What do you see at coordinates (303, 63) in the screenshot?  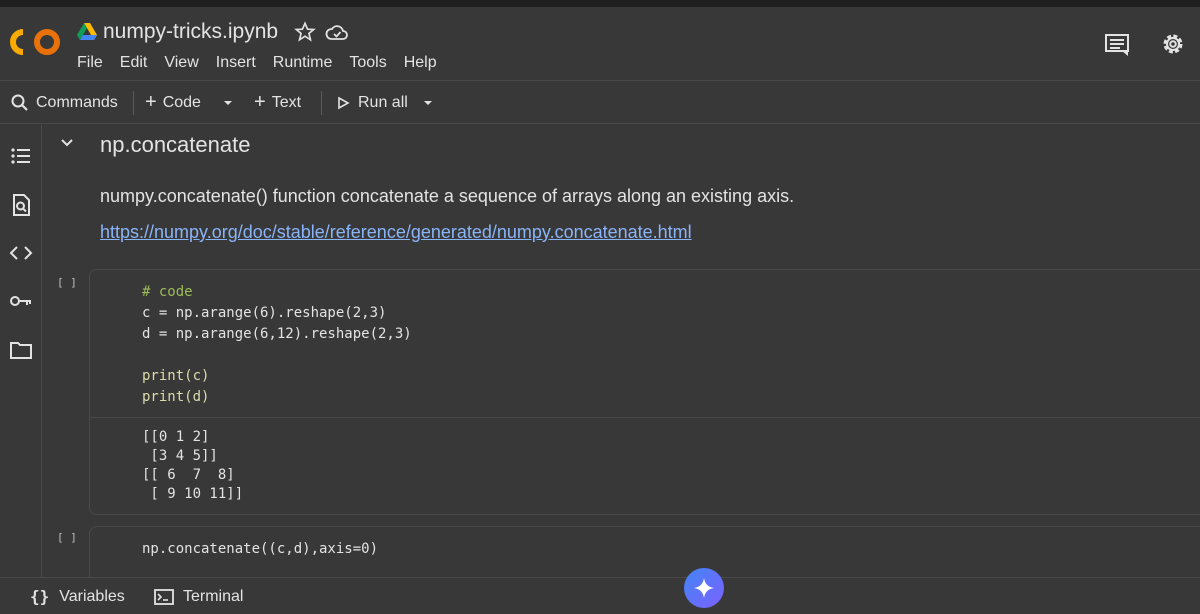 I see `menu-runtime: Runtime` at bounding box center [303, 63].